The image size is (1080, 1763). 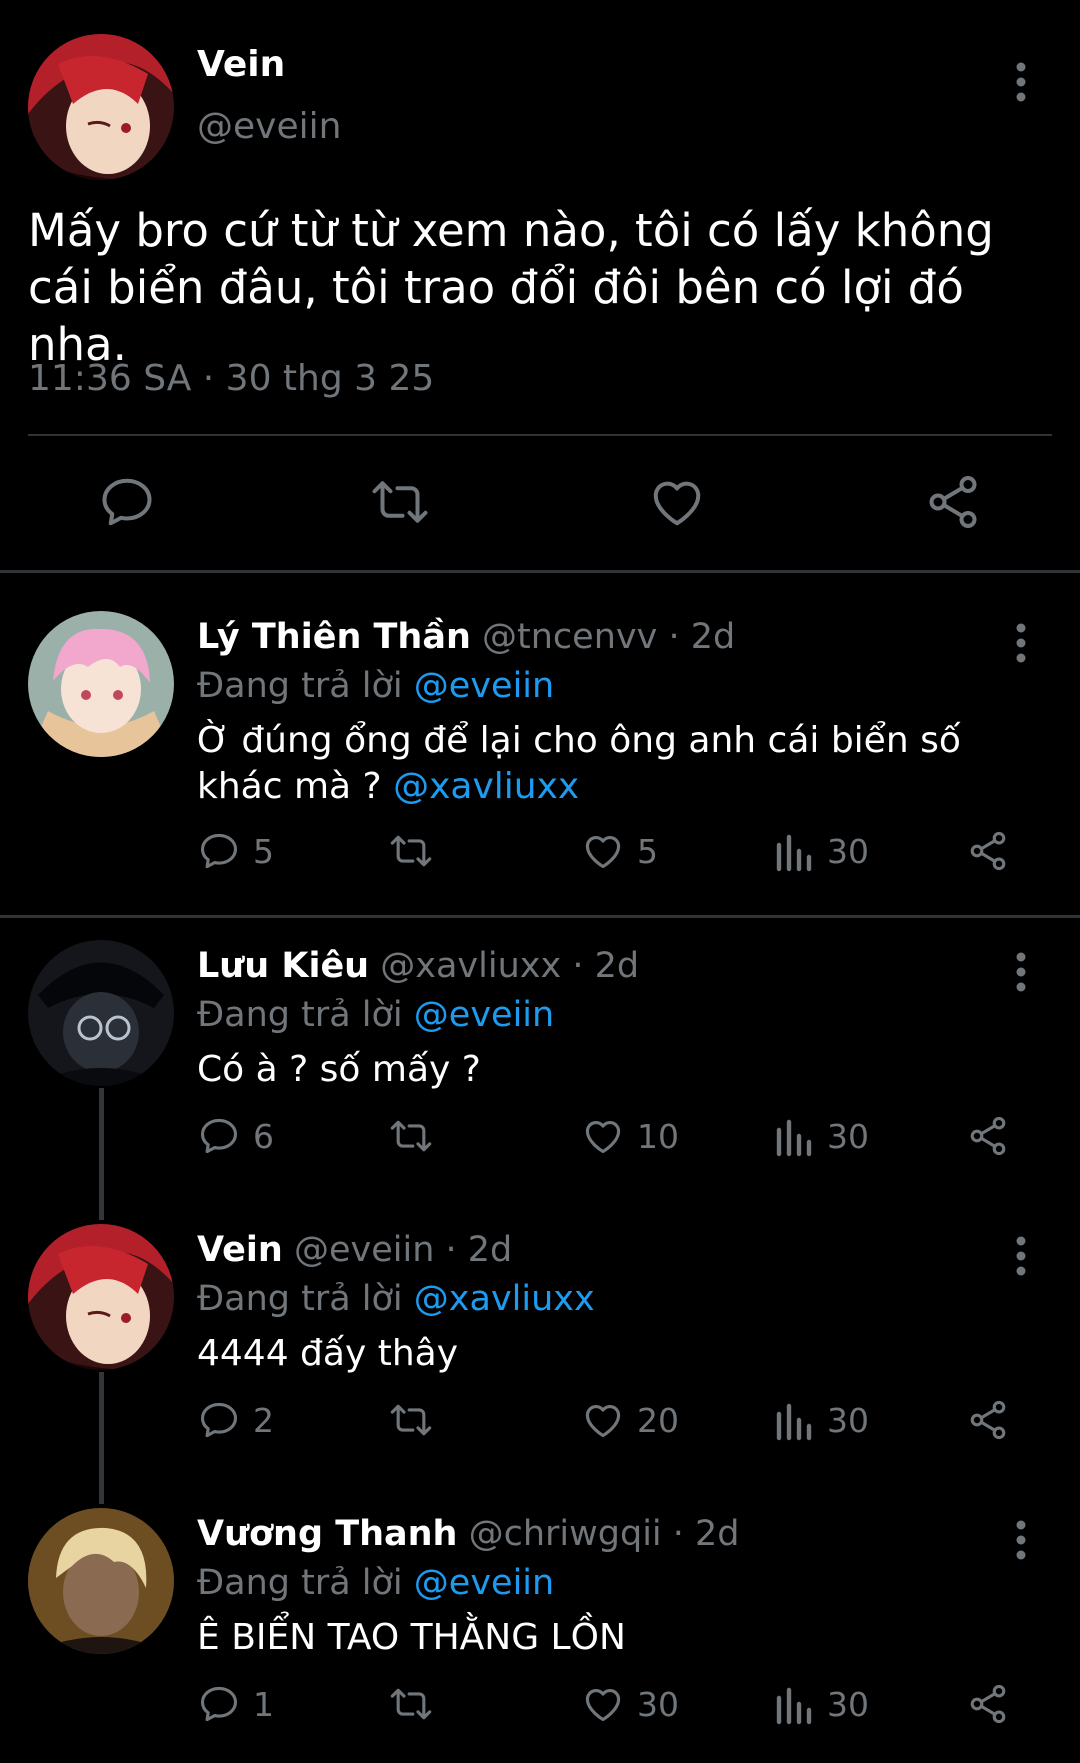 What do you see at coordinates (630, 1420) in the screenshot?
I see `like-button: 20` at bounding box center [630, 1420].